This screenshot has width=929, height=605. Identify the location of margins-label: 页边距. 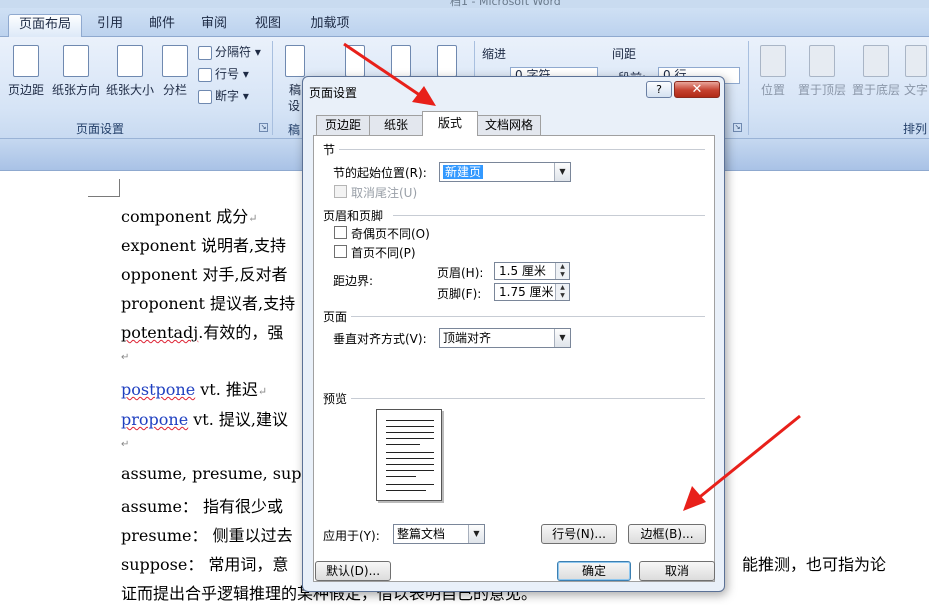
(25, 90).